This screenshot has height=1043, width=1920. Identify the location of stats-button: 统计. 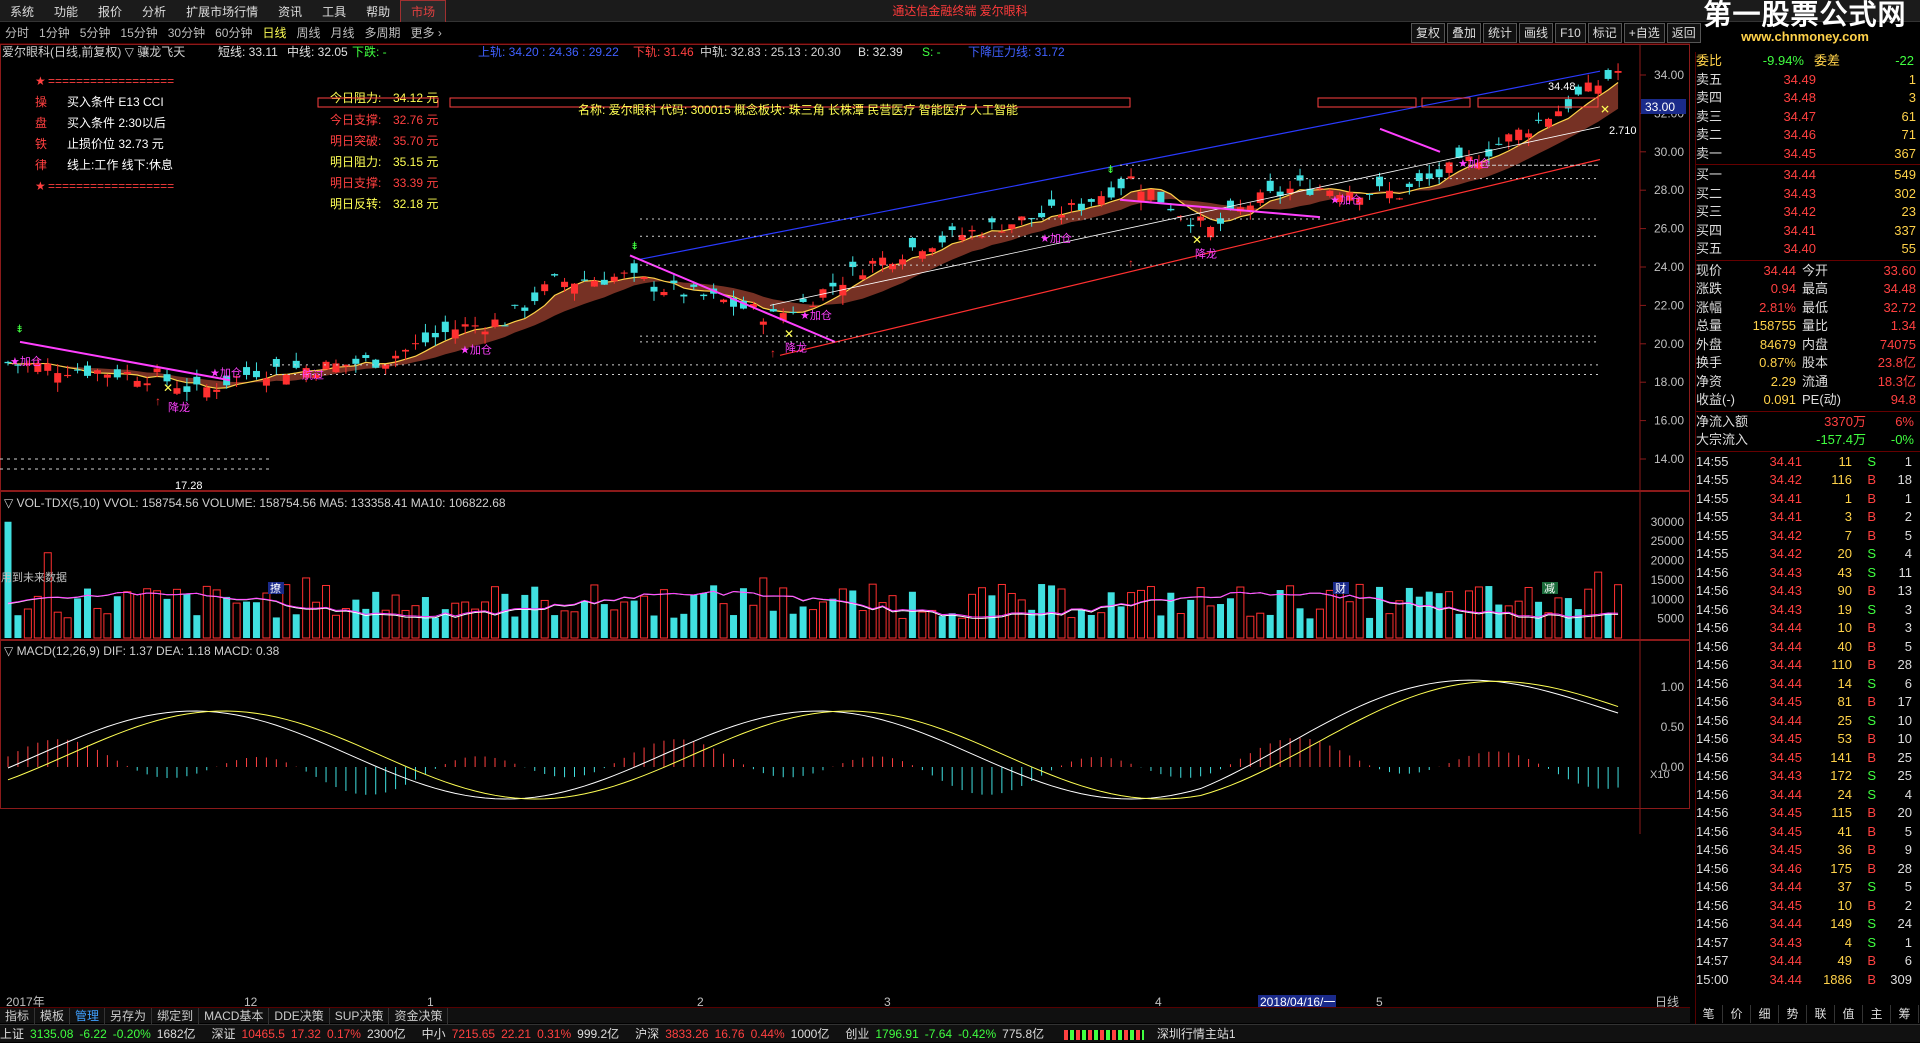
(1500, 33).